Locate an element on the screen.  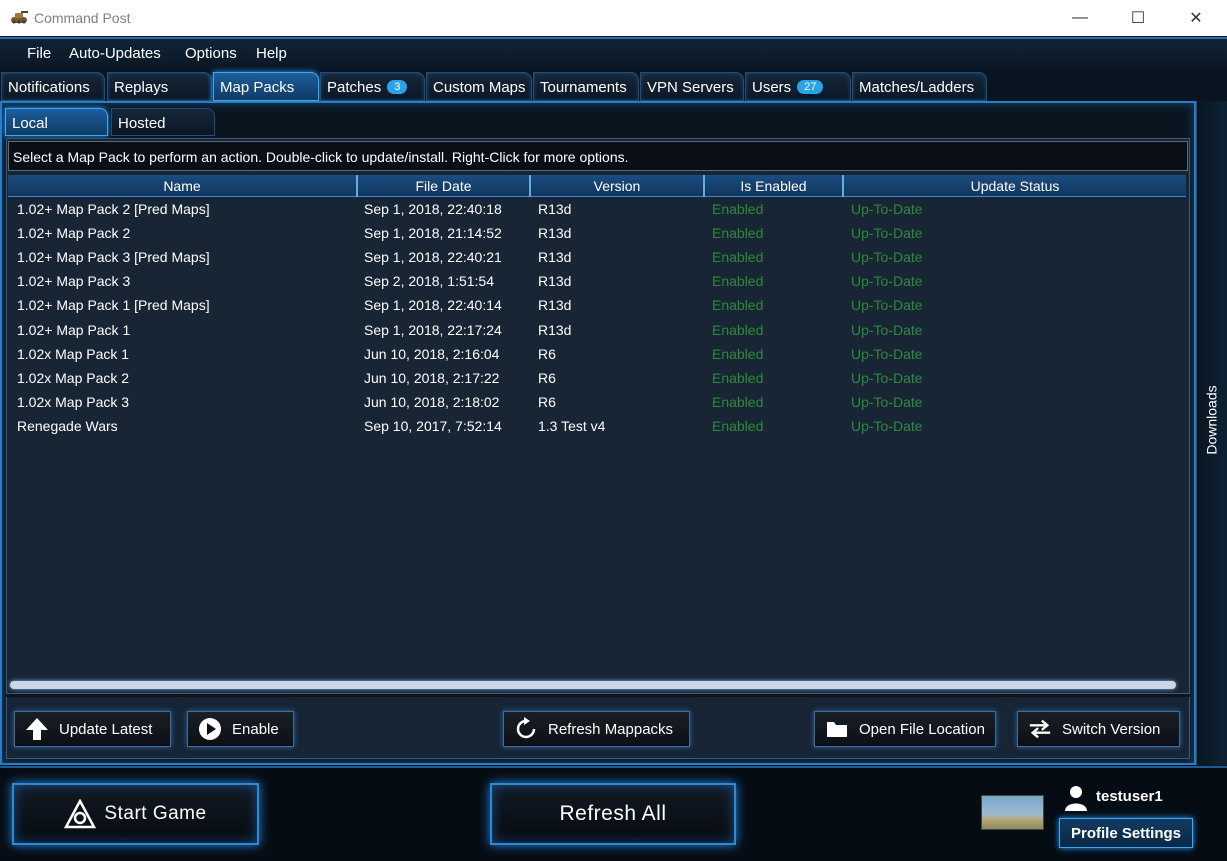
window-title: Command Post is located at coordinates (82, 18).